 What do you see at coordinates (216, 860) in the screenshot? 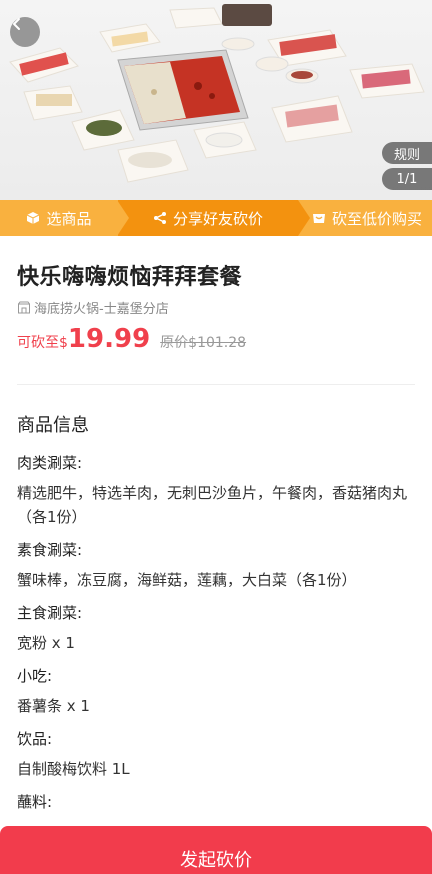
I see `start-bargain-label: 发起砍价` at bounding box center [216, 860].